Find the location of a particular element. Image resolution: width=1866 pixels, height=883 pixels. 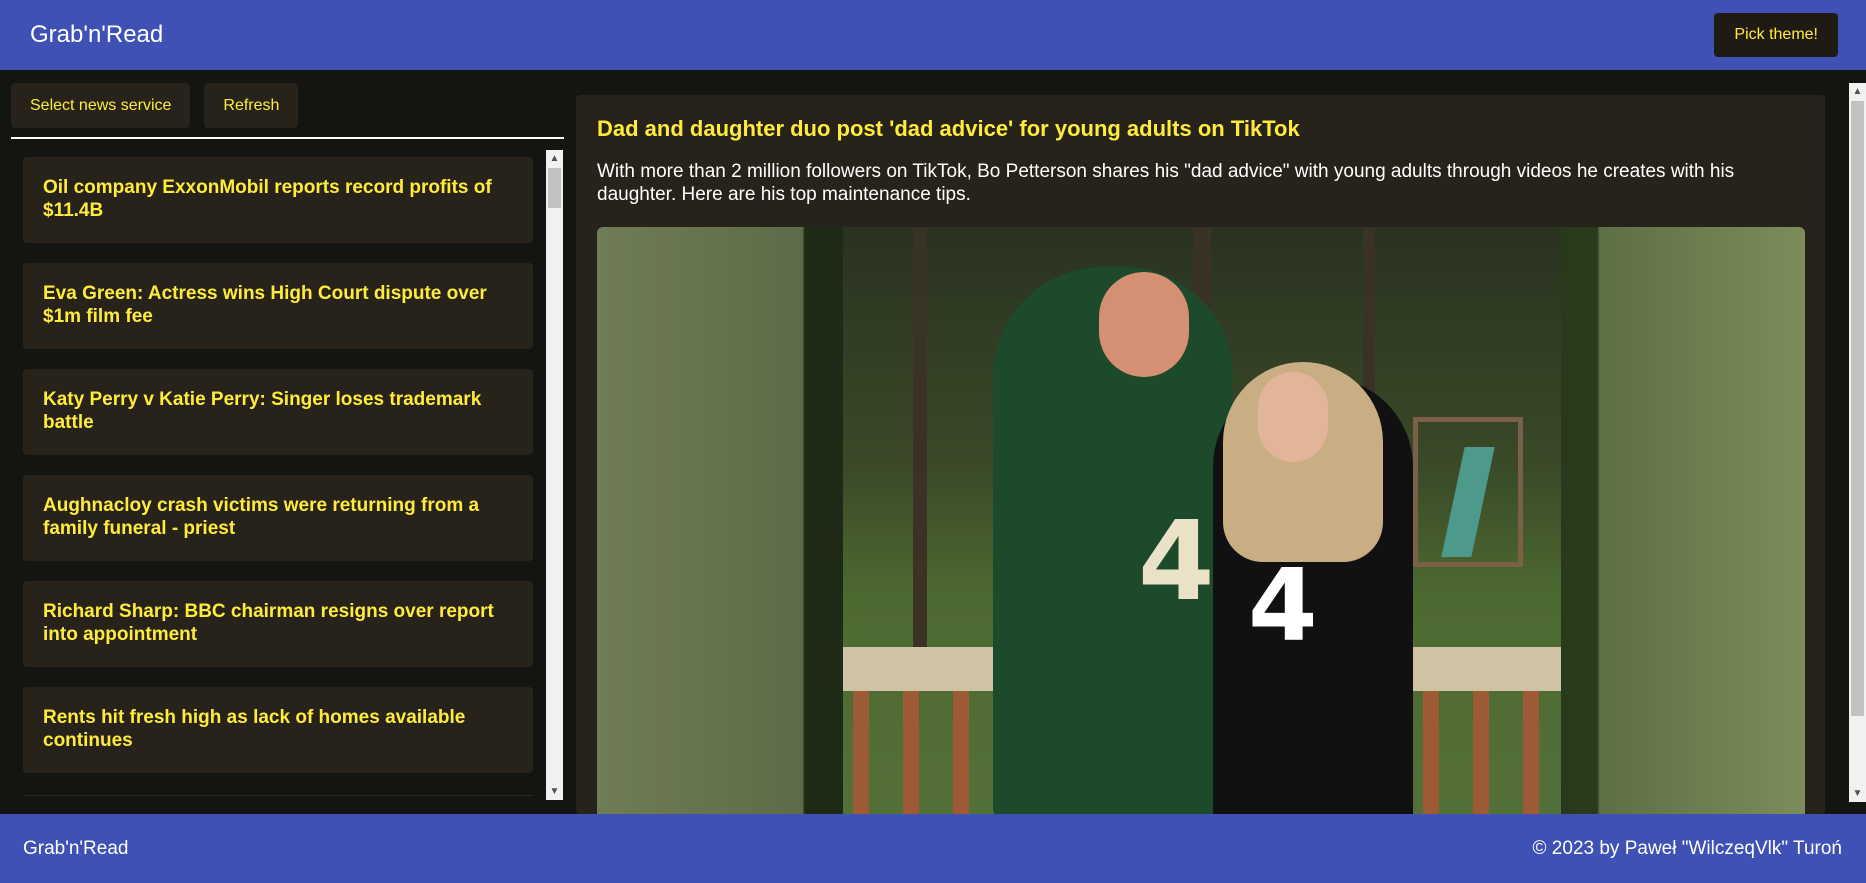

tree-trunk is located at coordinates (920, 437).